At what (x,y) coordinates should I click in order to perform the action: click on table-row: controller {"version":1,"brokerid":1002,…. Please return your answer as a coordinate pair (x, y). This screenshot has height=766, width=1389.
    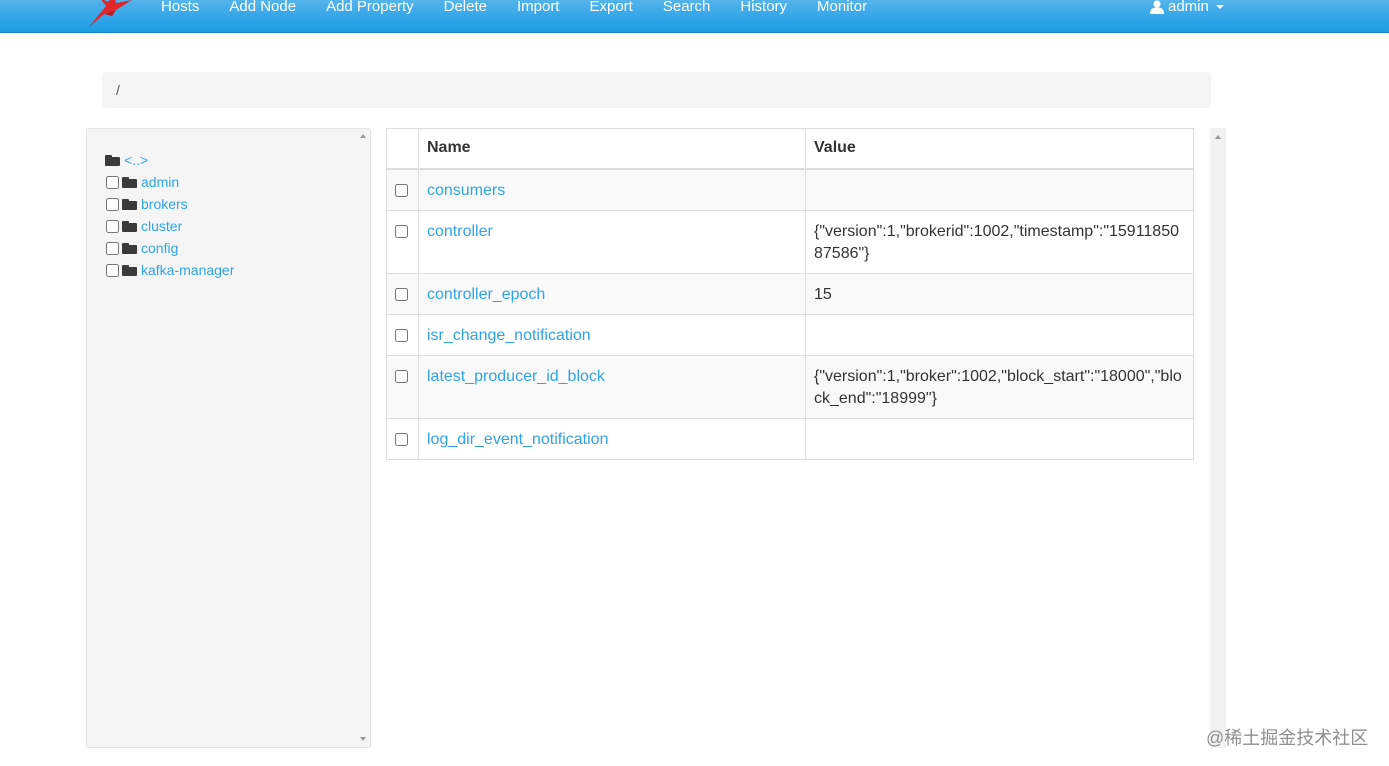
    Looking at the image, I should click on (790, 241).